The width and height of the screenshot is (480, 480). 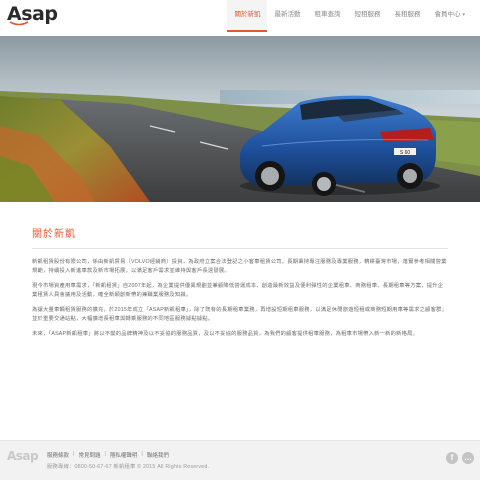 What do you see at coordinates (108, 455) in the screenshot?
I see `footer-links: 服務條款 | 常見問題 | 隱私權聲明 | 聯絡我們` at bounding box center [108, 455].